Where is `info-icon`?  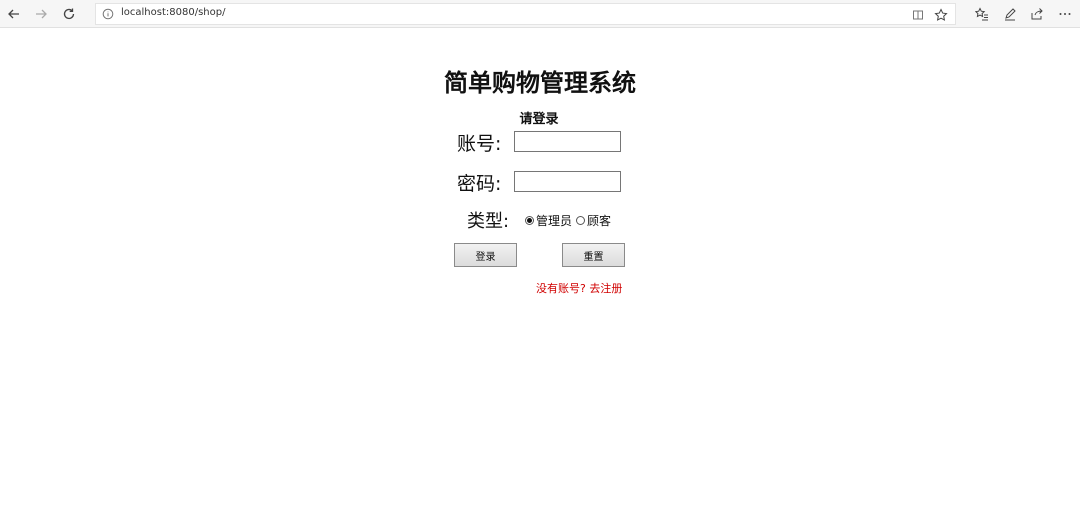
info-icon is located at coordinates (108, 14).